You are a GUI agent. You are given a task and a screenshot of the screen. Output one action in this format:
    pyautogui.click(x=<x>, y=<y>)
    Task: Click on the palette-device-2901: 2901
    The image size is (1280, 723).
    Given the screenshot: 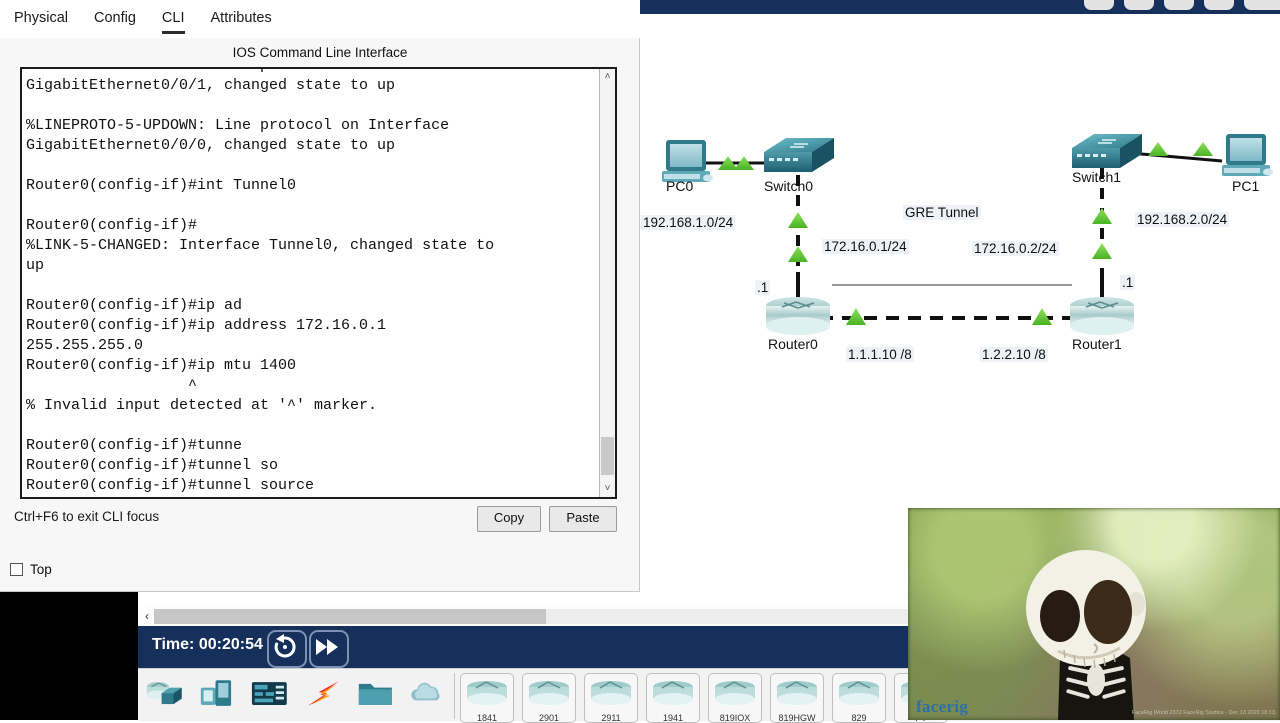 What is the action you would take?
    pyautogui.click(x=549, y=698)
    